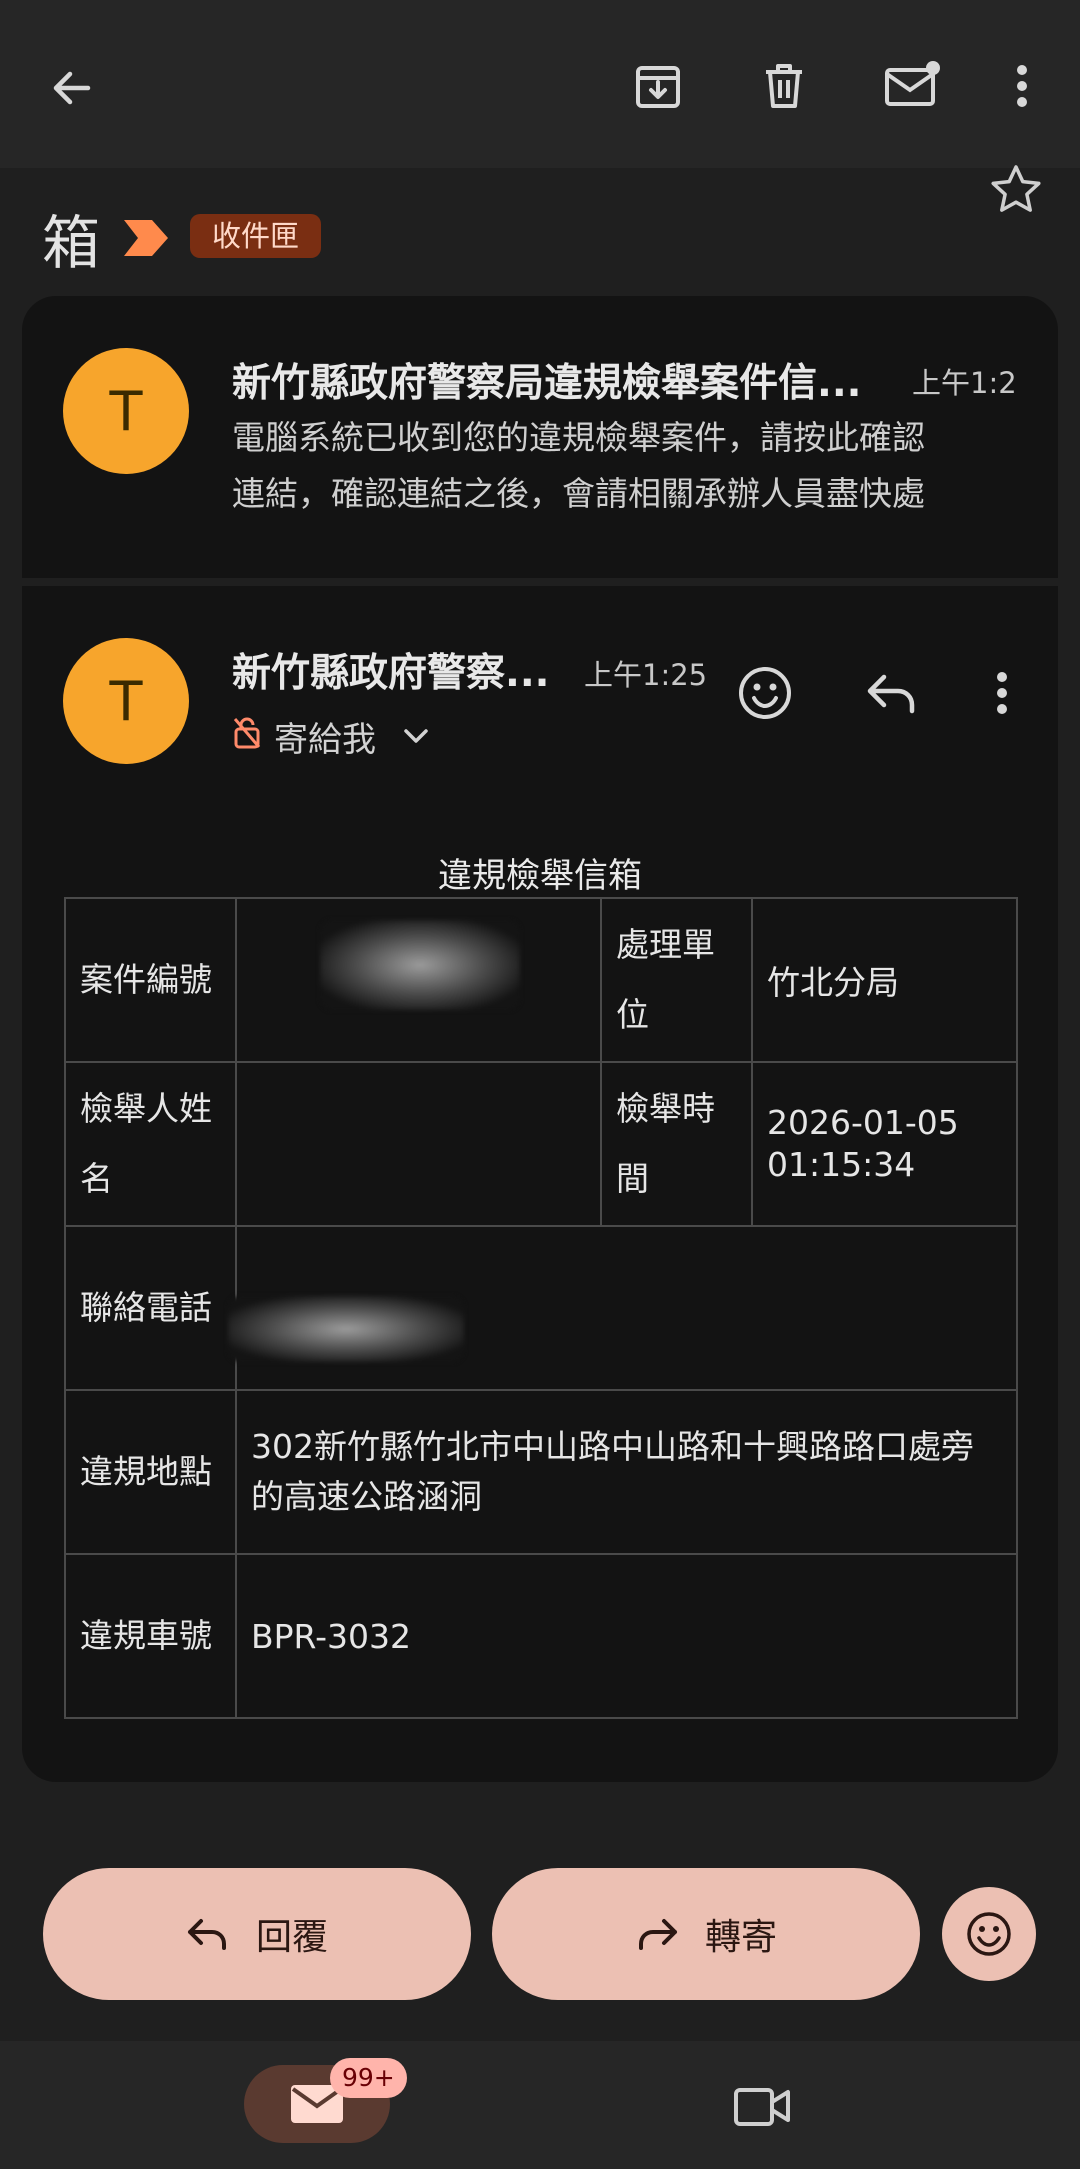 The width and height of the screenshot is (1080, 2169). Describe the element at coordinates (540, 2105) in the screenshot. I see `bottom-navigation` at that location.